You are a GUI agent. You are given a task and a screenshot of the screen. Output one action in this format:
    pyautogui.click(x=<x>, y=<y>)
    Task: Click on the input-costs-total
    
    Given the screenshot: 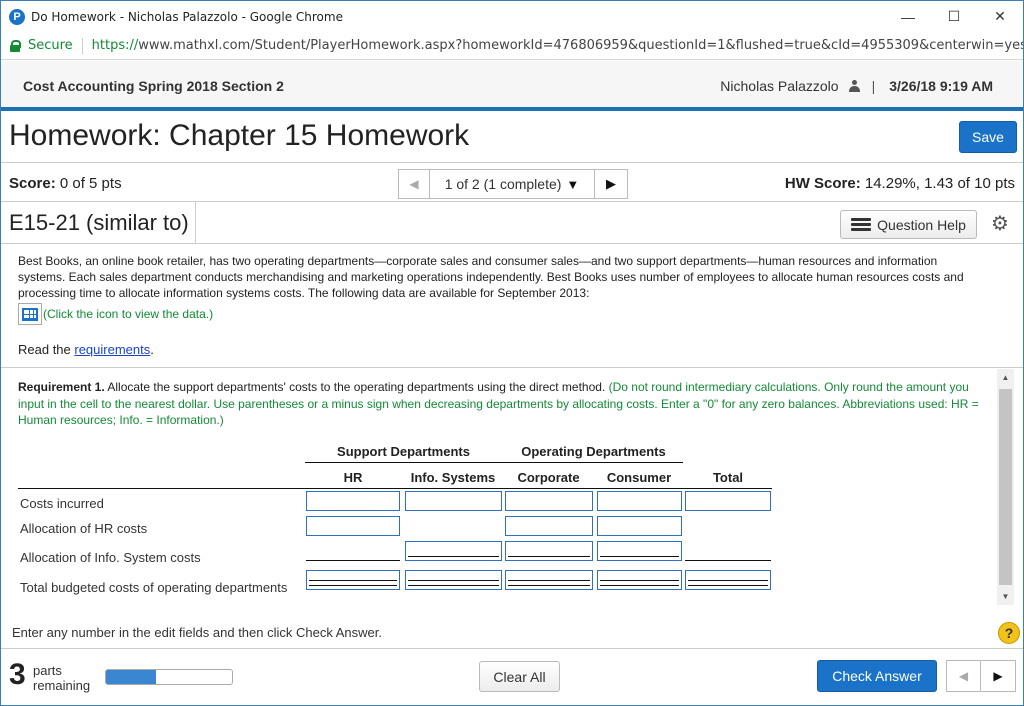 What is the action you would take?
    pyautogui.click(x=728, y=501)
    